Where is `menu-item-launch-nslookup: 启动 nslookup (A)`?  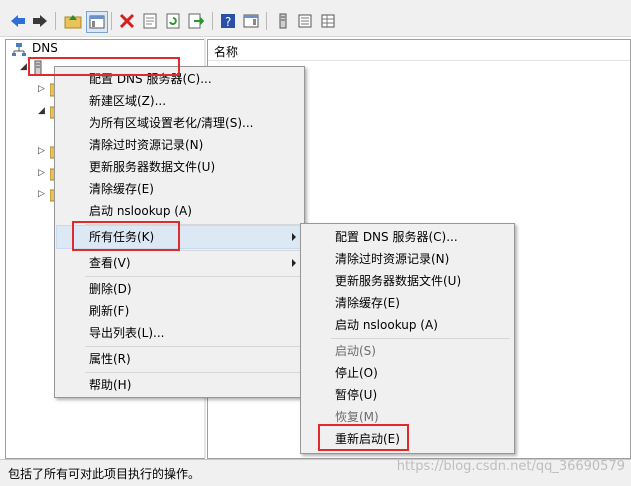 menu-item-launch-nslookup: 启动 nslookup (A) is located at coordinates (179, 211).